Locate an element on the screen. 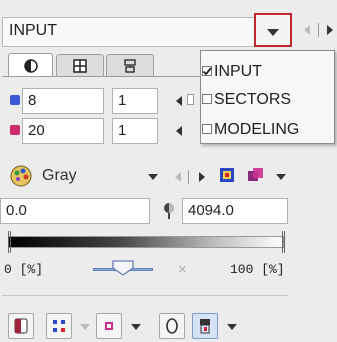 The height and width of the screenshot is (342, 337). tab-layout is located at coordinates (130, 65).